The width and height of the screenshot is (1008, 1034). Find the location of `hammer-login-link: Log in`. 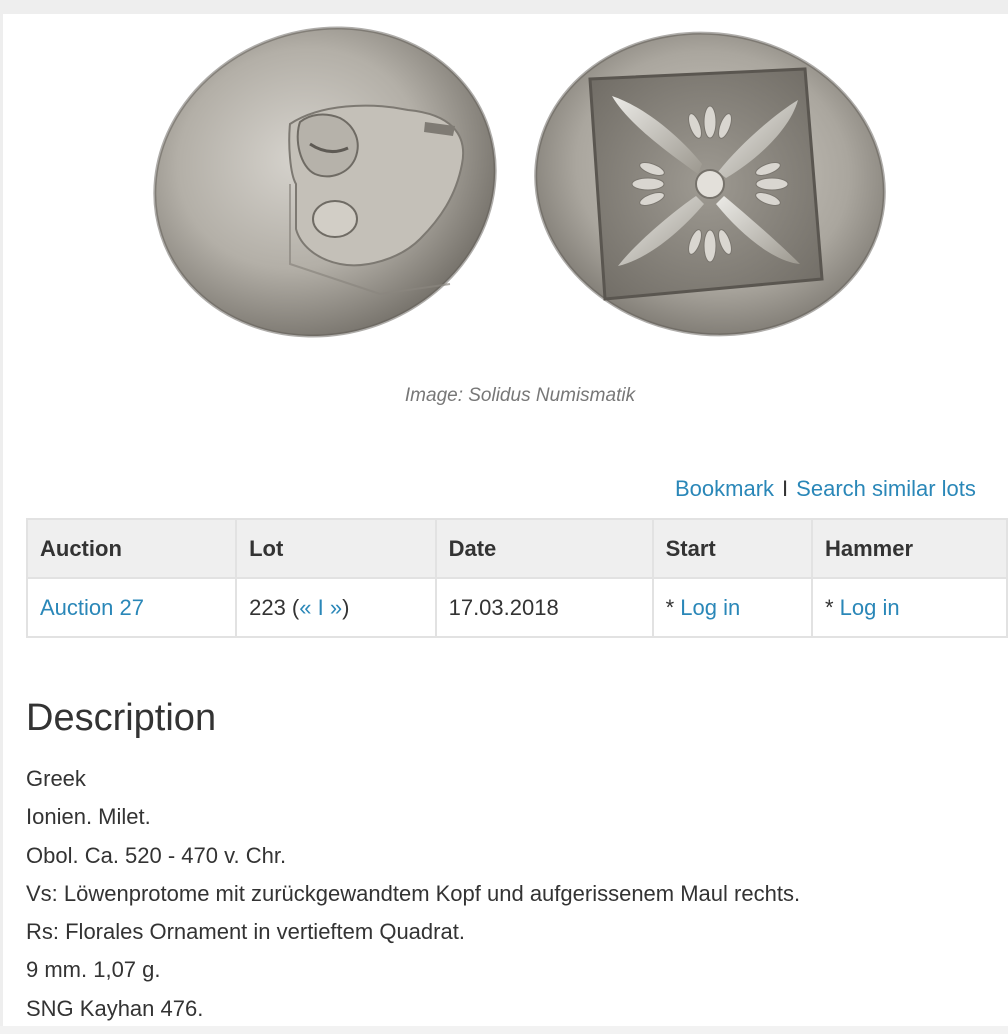

hammer-login-link: Log in is located at coordinates (870, 607).